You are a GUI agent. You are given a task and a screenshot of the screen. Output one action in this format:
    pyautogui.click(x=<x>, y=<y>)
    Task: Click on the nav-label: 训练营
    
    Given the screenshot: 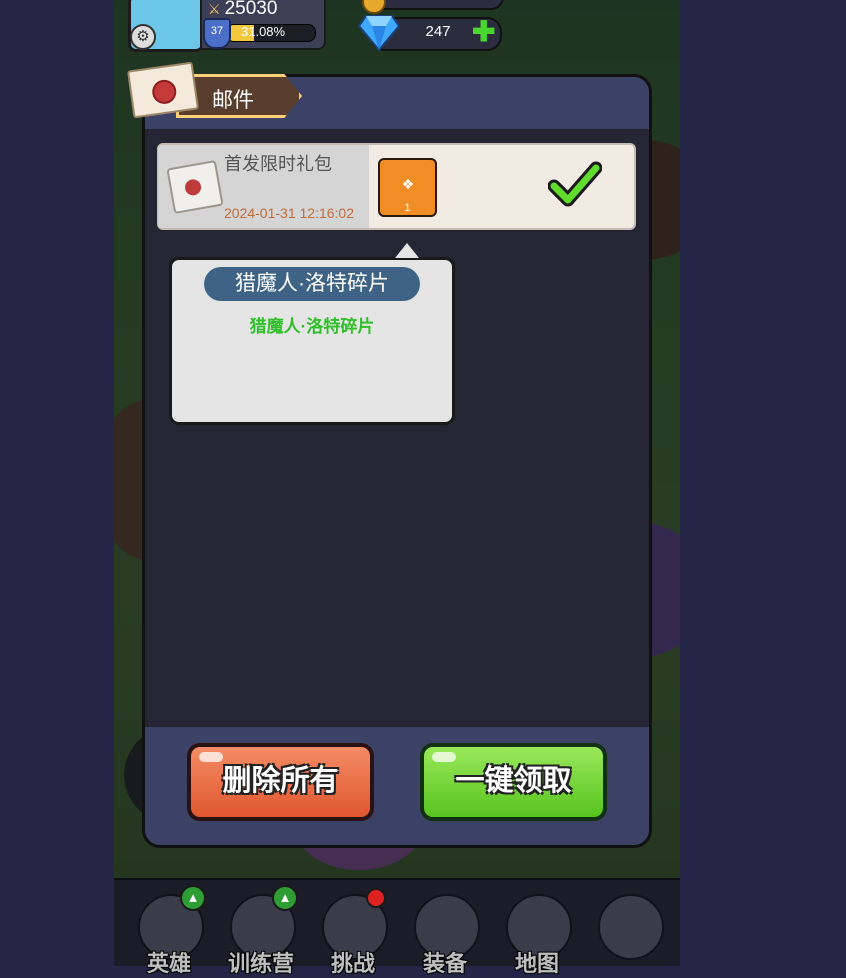 What is the action you would take?
    pyautogui.click(x=260, y=963)
    